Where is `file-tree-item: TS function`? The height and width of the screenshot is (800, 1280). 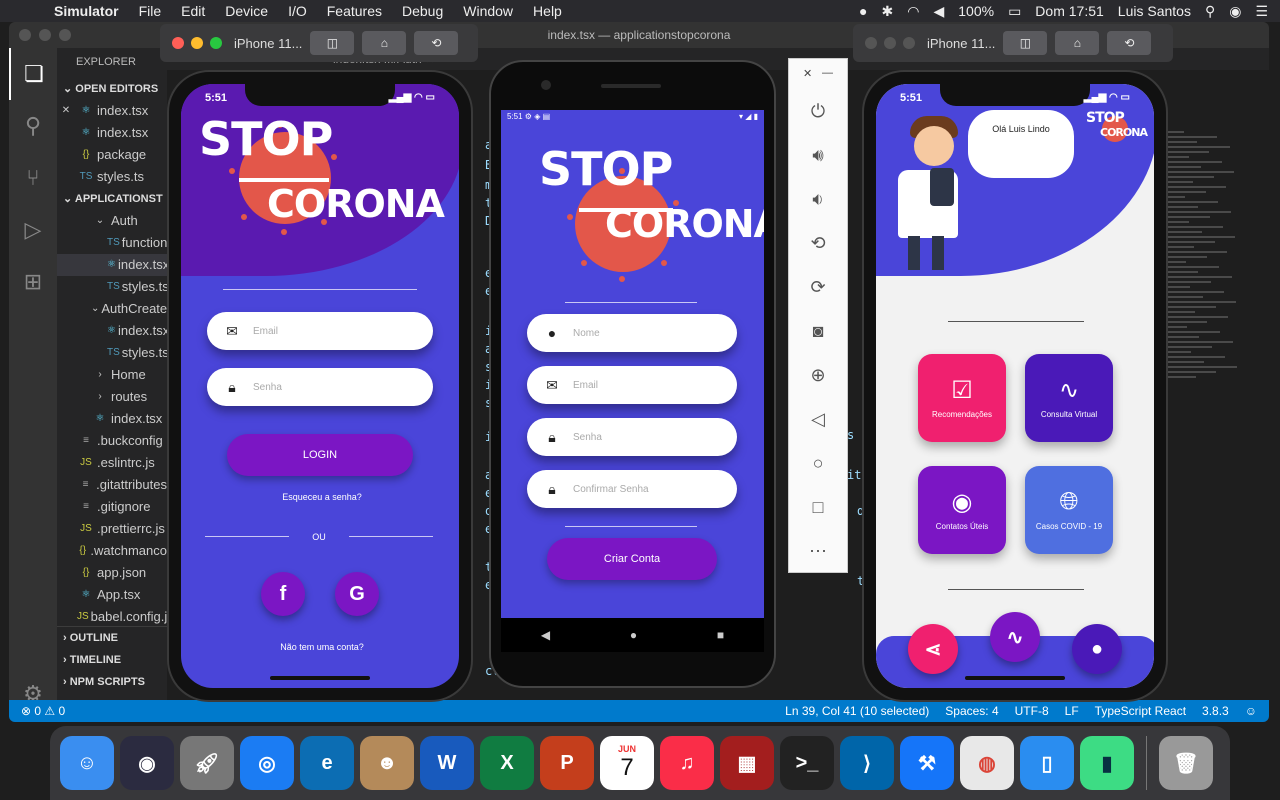 file-tree-item: TS function is located at coordinates (112, 243).